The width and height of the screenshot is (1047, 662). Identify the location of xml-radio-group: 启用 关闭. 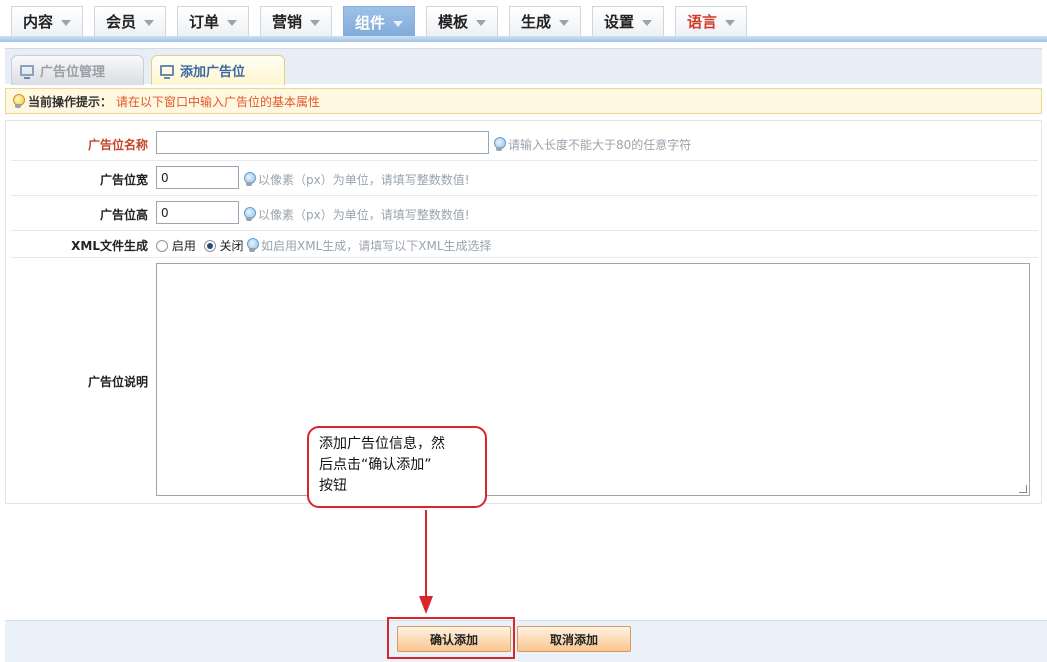
(200, 245).